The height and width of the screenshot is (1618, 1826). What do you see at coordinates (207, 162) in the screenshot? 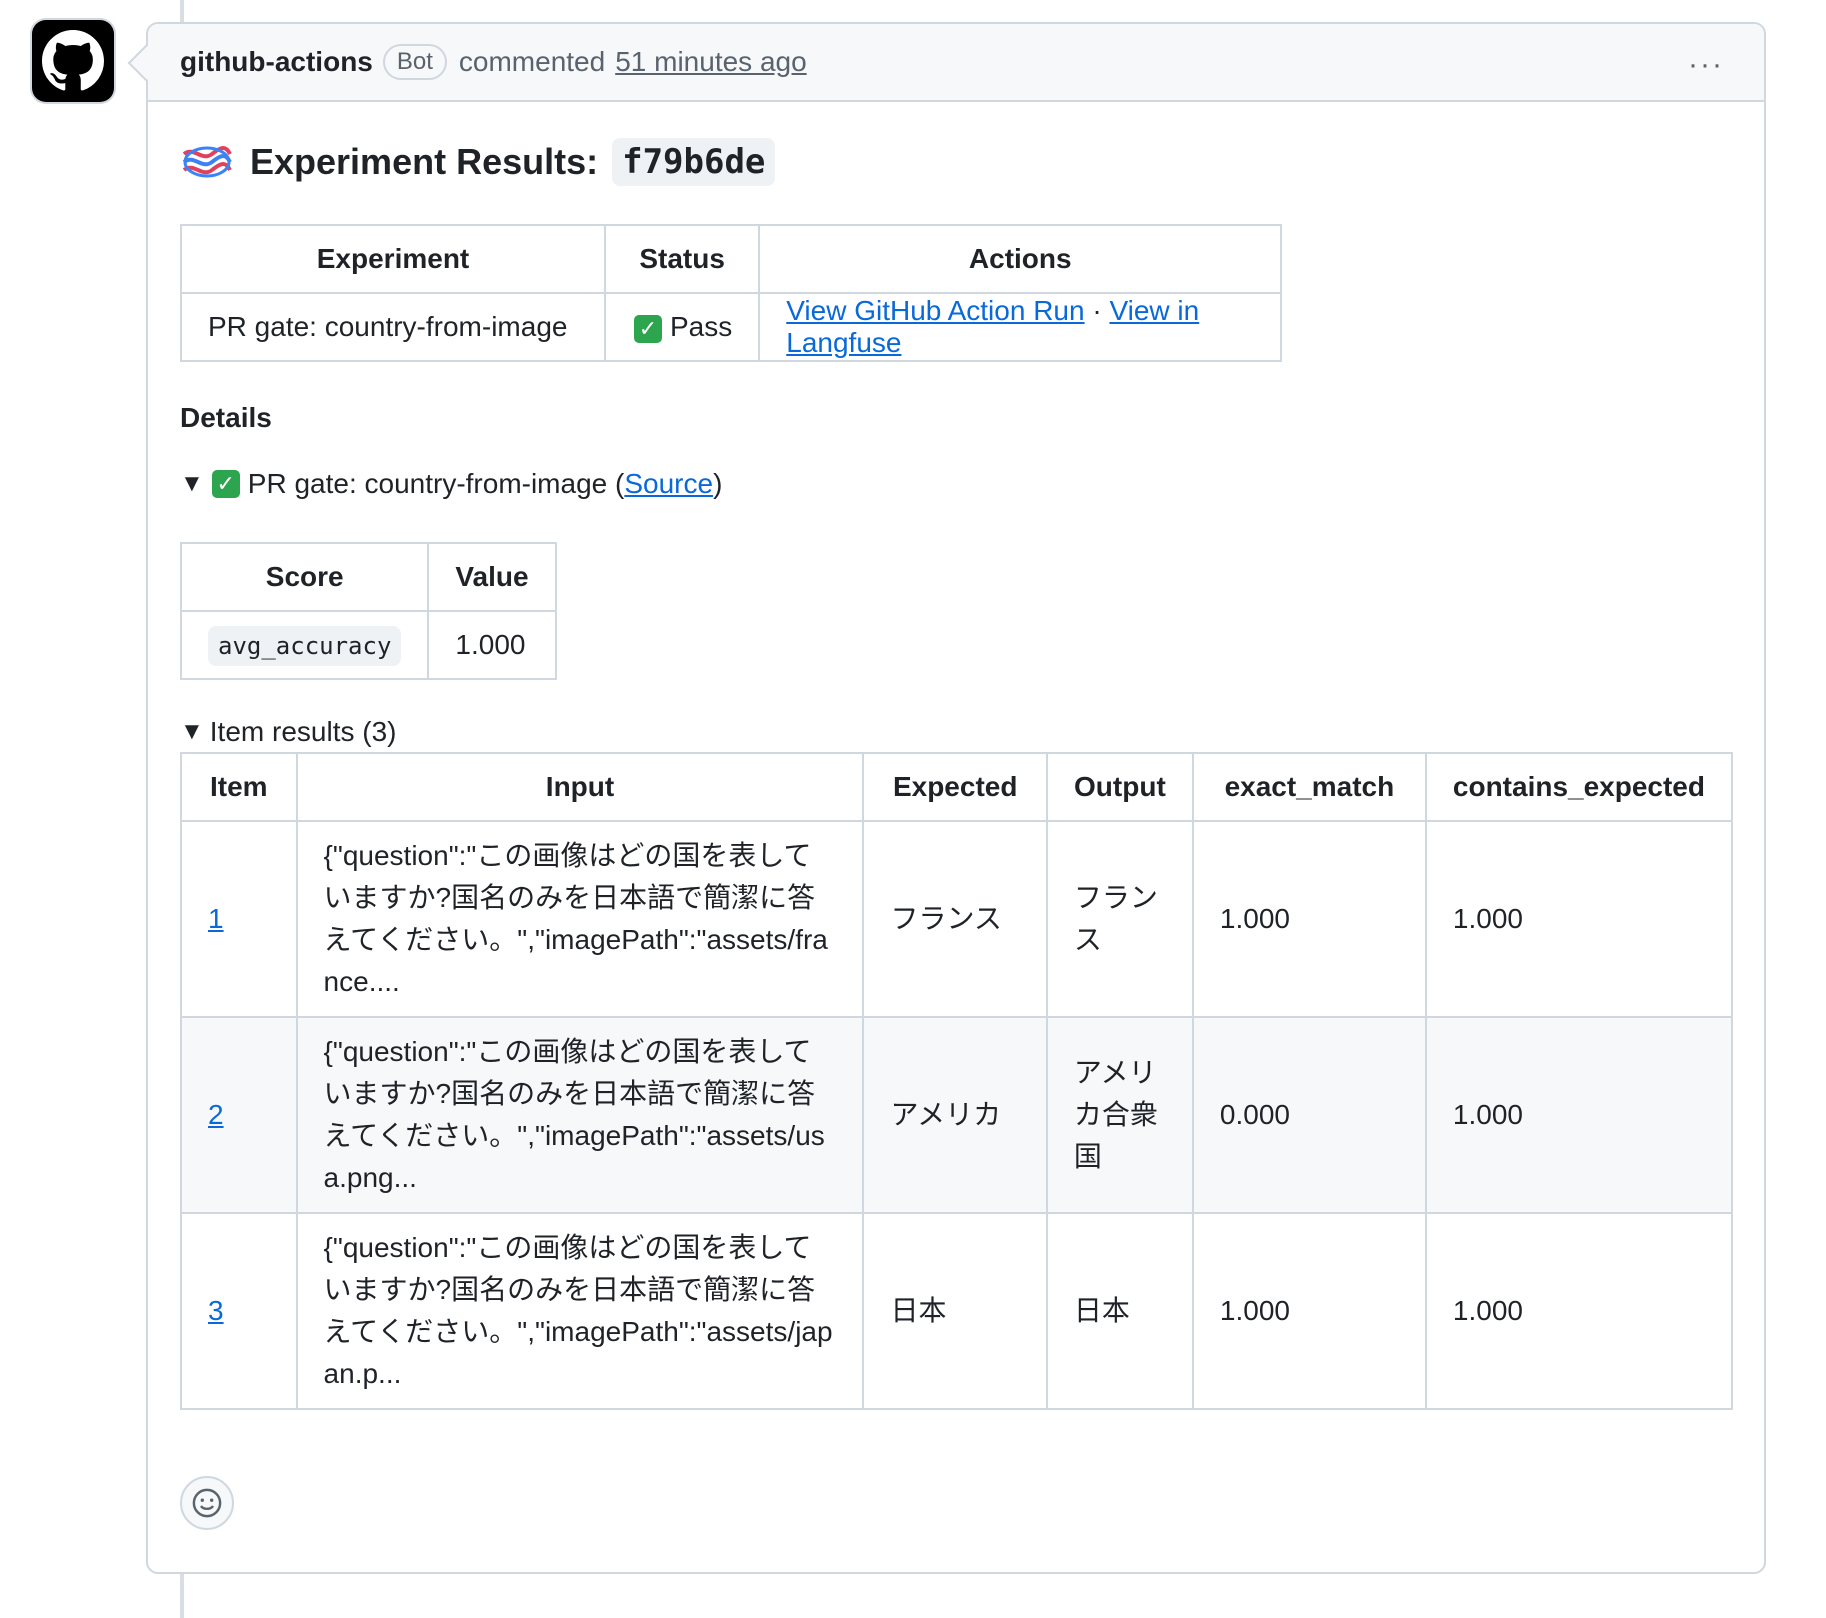
I see `langfuse-logo-icon` at bounding box center [207, 162].